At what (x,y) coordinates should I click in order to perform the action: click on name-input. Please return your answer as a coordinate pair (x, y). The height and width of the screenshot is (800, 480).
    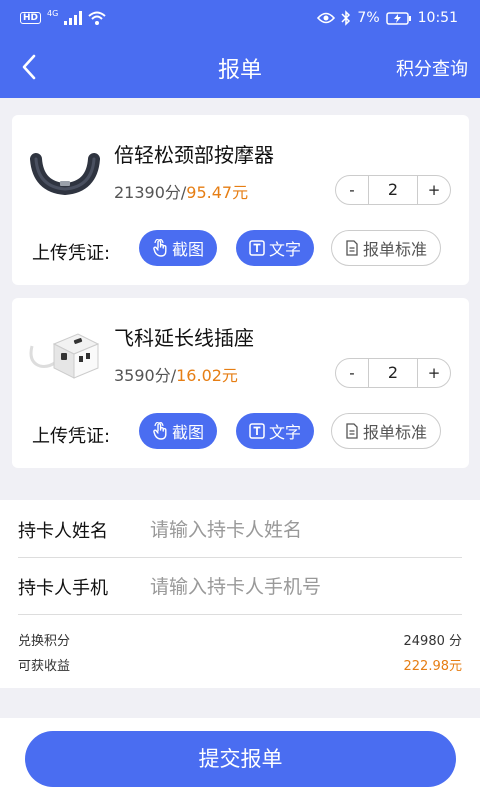
    Looking at the image, I should click on (306, 529).